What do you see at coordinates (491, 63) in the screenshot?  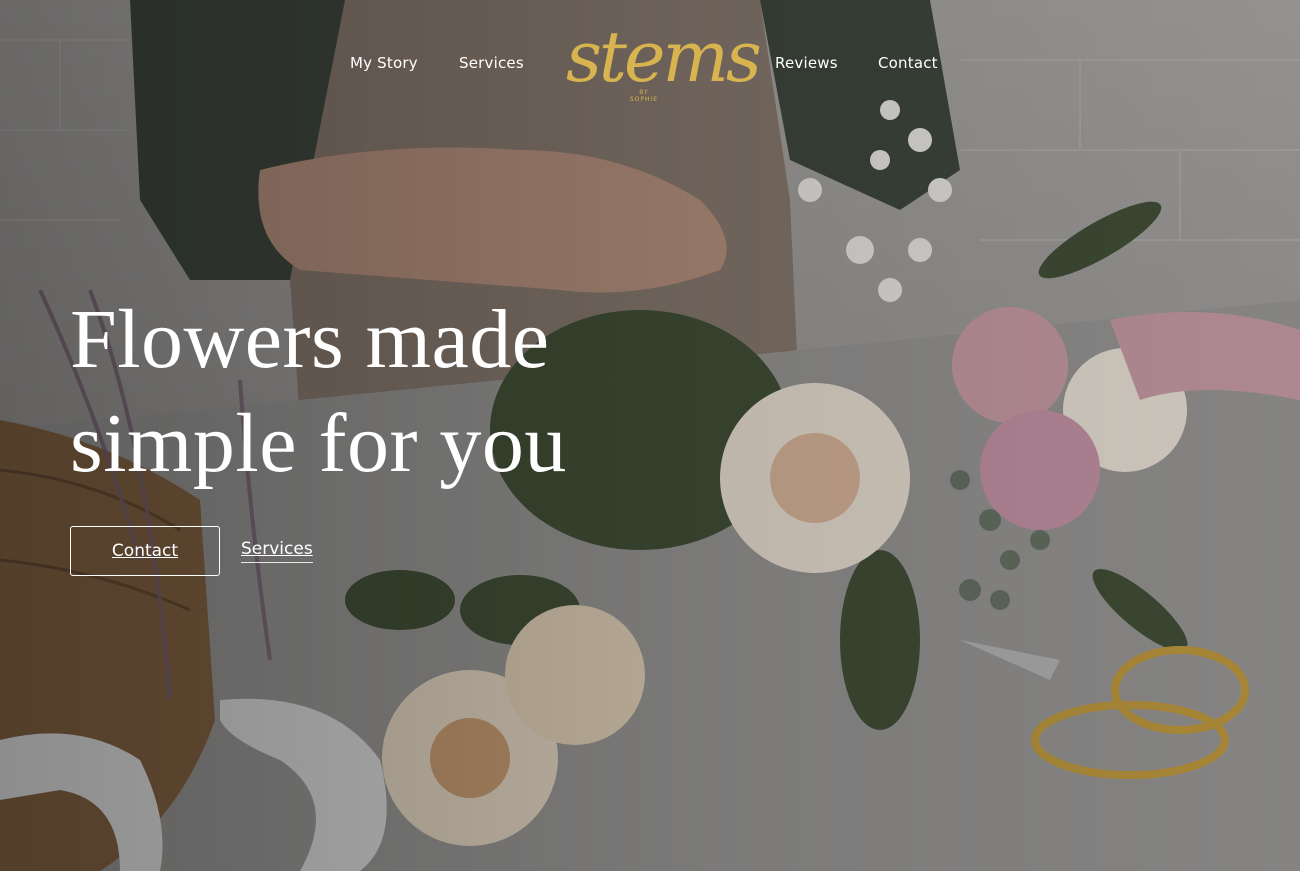 I see `nav-services-link: Services` at bounding box center [491, 63].